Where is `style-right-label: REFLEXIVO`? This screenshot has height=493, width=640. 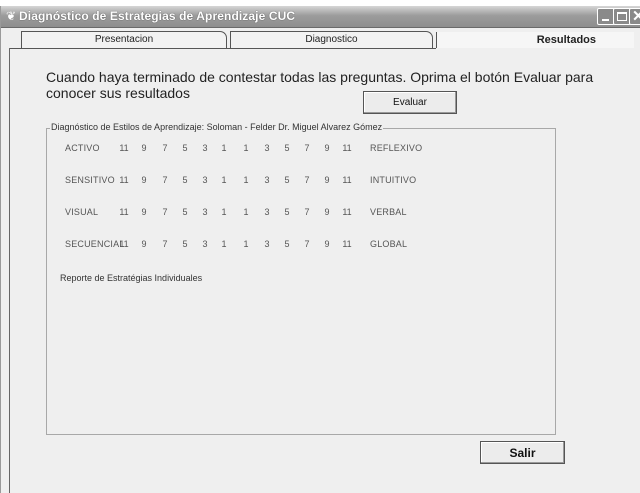 style-right-label: REFLEXIVO is located at coordinates (396, 148).